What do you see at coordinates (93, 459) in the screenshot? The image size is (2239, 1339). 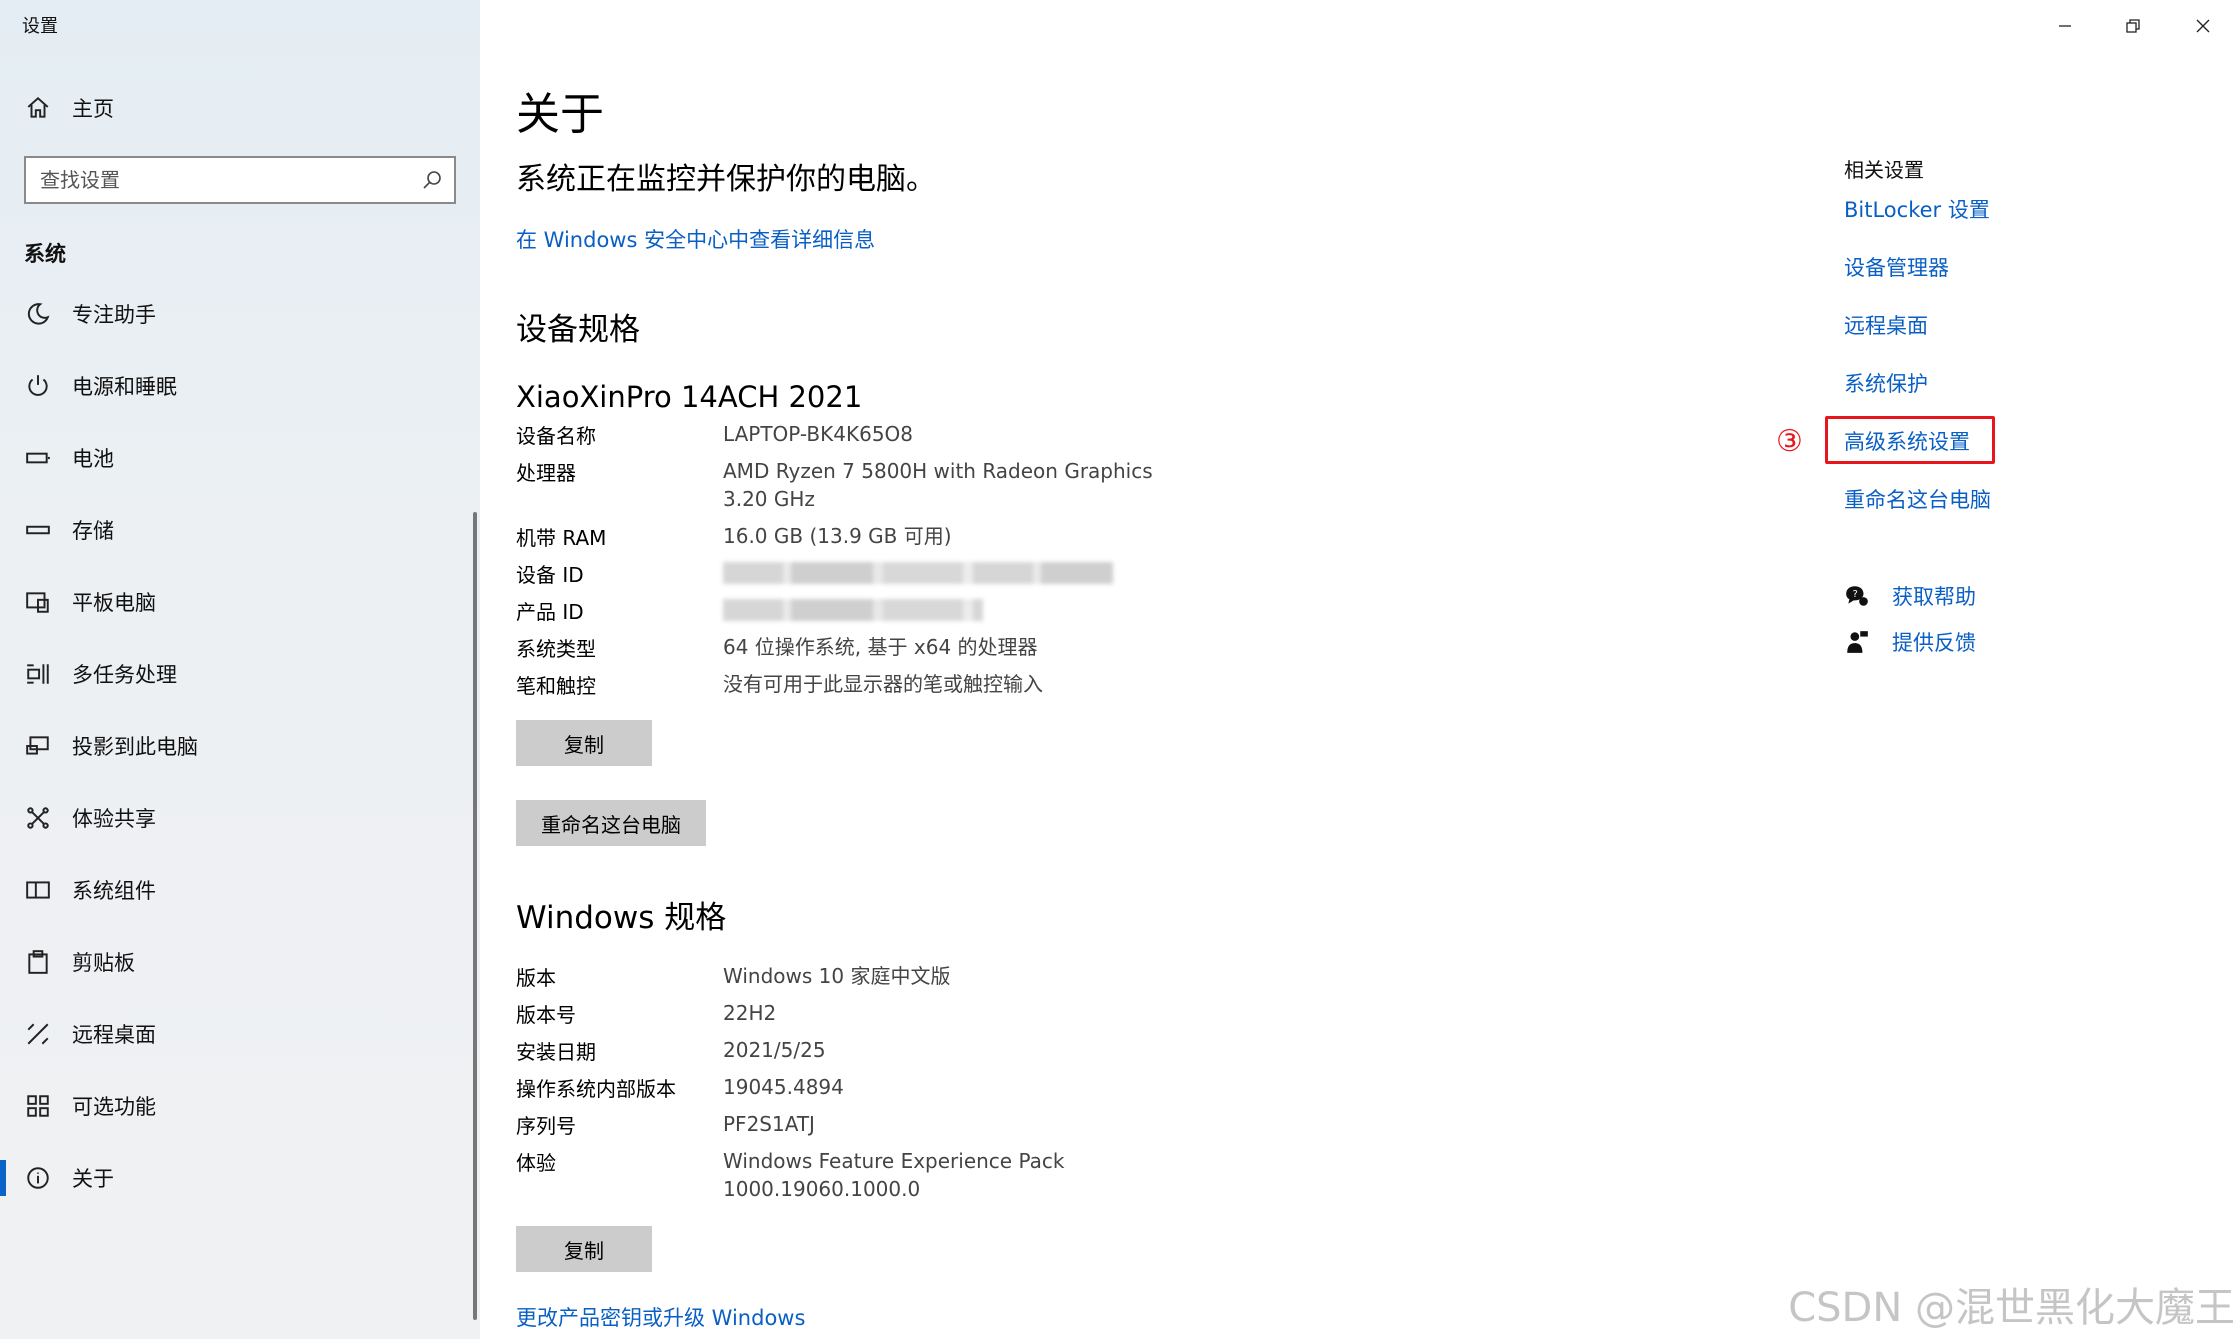 I see `sidebar-item-label: 电池` at bounding box center [93, 459].